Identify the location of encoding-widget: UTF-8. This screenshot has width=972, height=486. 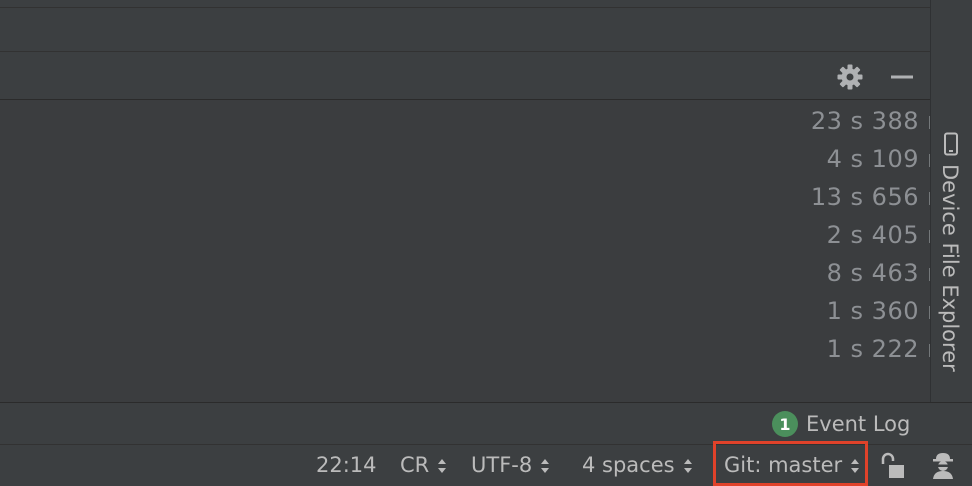
(510, 465).